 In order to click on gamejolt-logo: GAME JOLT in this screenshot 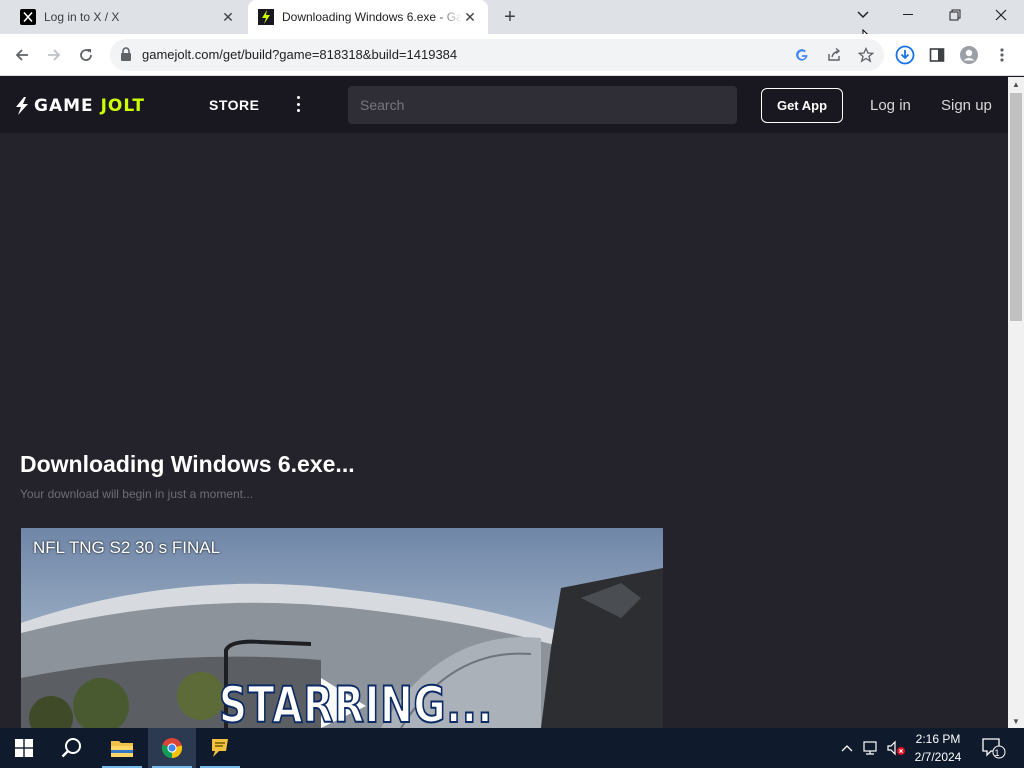, I will do `click(79, 106)`.